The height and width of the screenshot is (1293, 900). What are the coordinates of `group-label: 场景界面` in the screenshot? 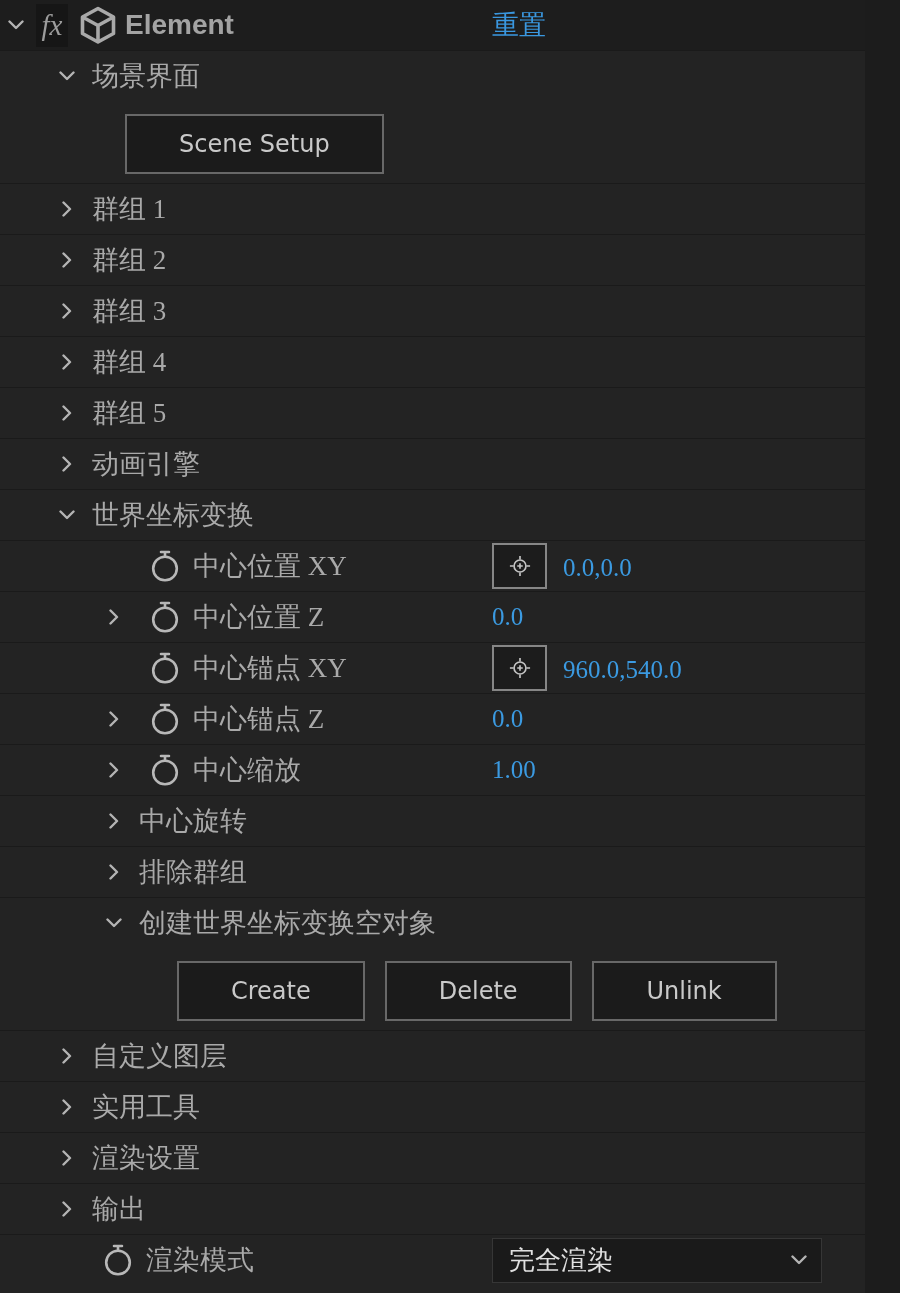 It's located at (146, 76).